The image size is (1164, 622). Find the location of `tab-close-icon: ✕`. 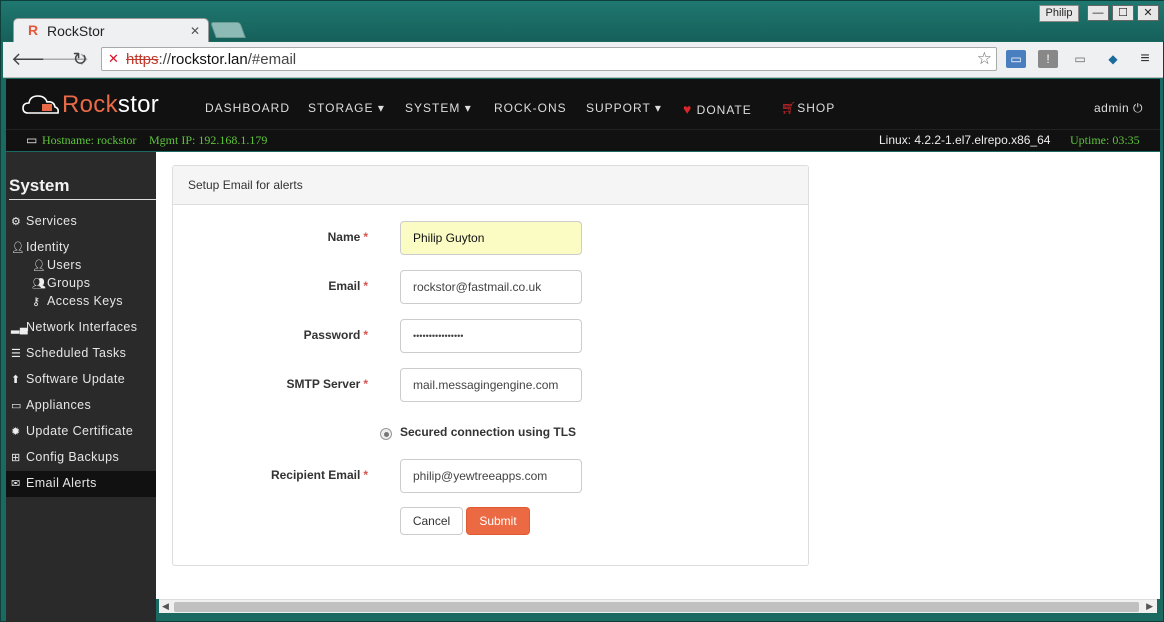

tab-close-icon: ✕ is located at coordinates (195, 31).